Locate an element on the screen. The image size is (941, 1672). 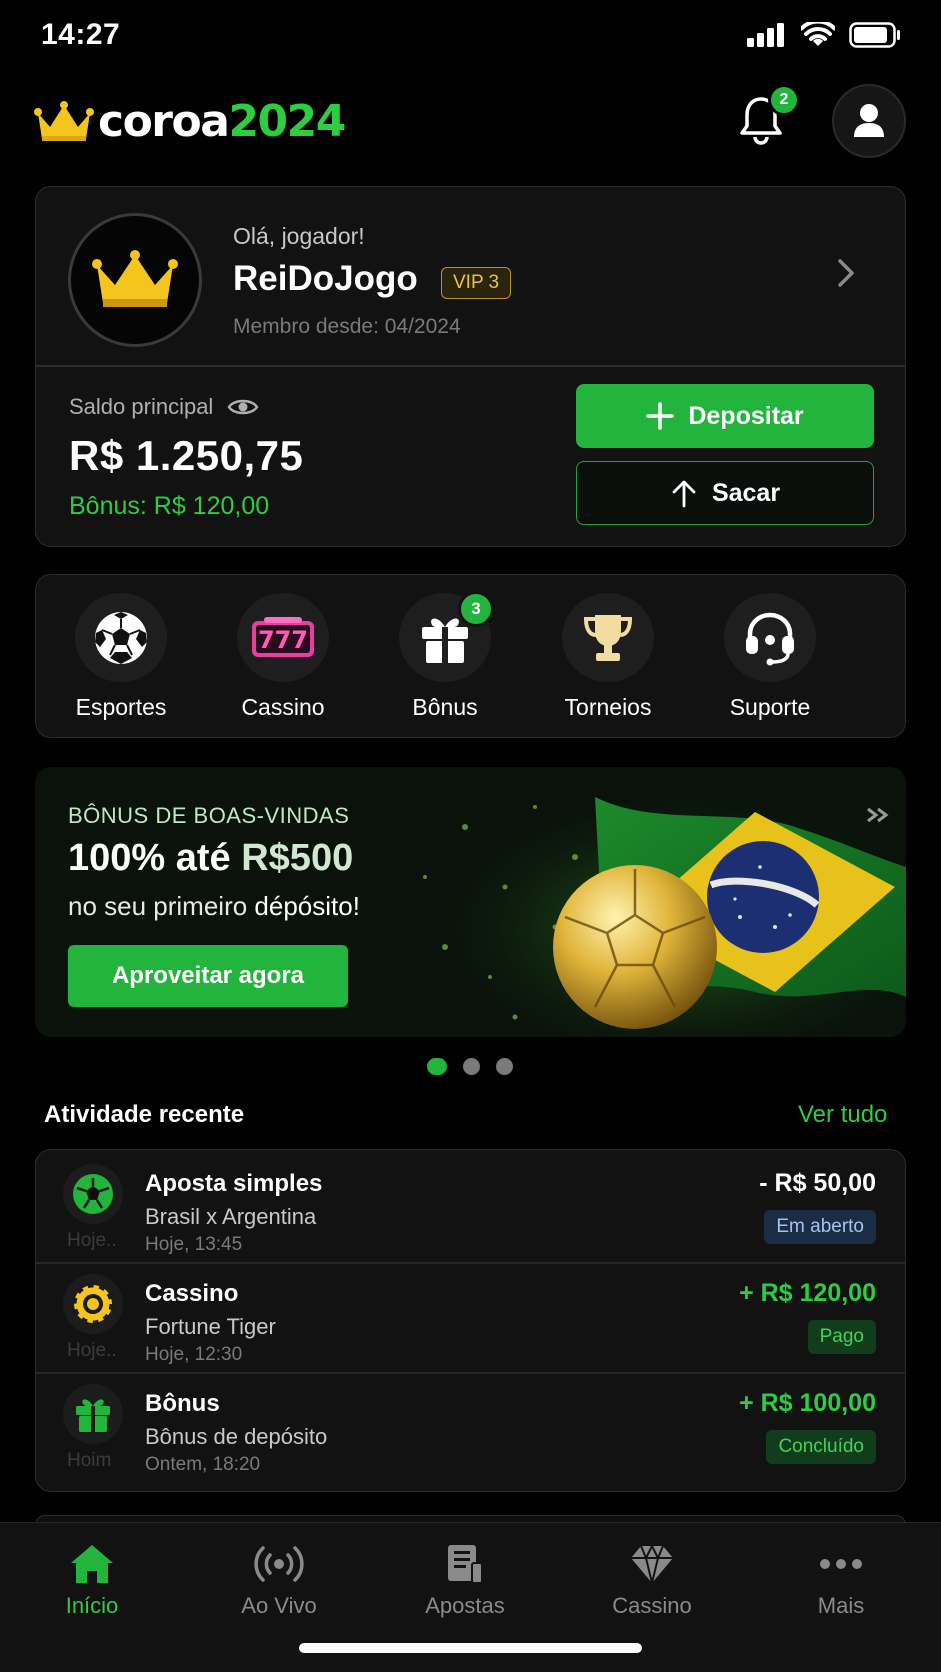
home-indicator is located at coordinates (470, 1648).